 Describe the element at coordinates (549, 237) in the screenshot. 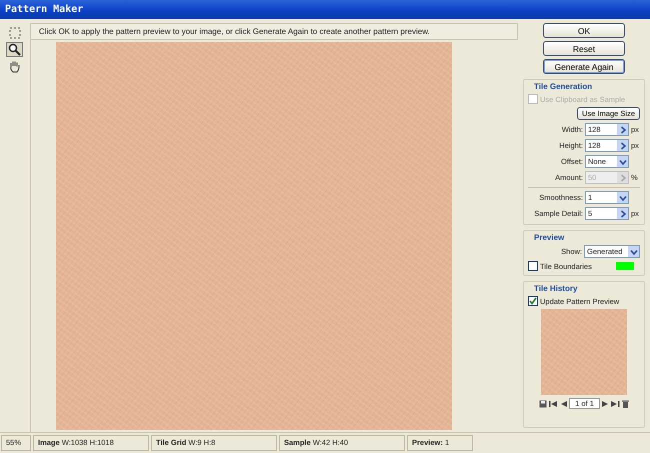

I see `group-title: Preview` at that location.